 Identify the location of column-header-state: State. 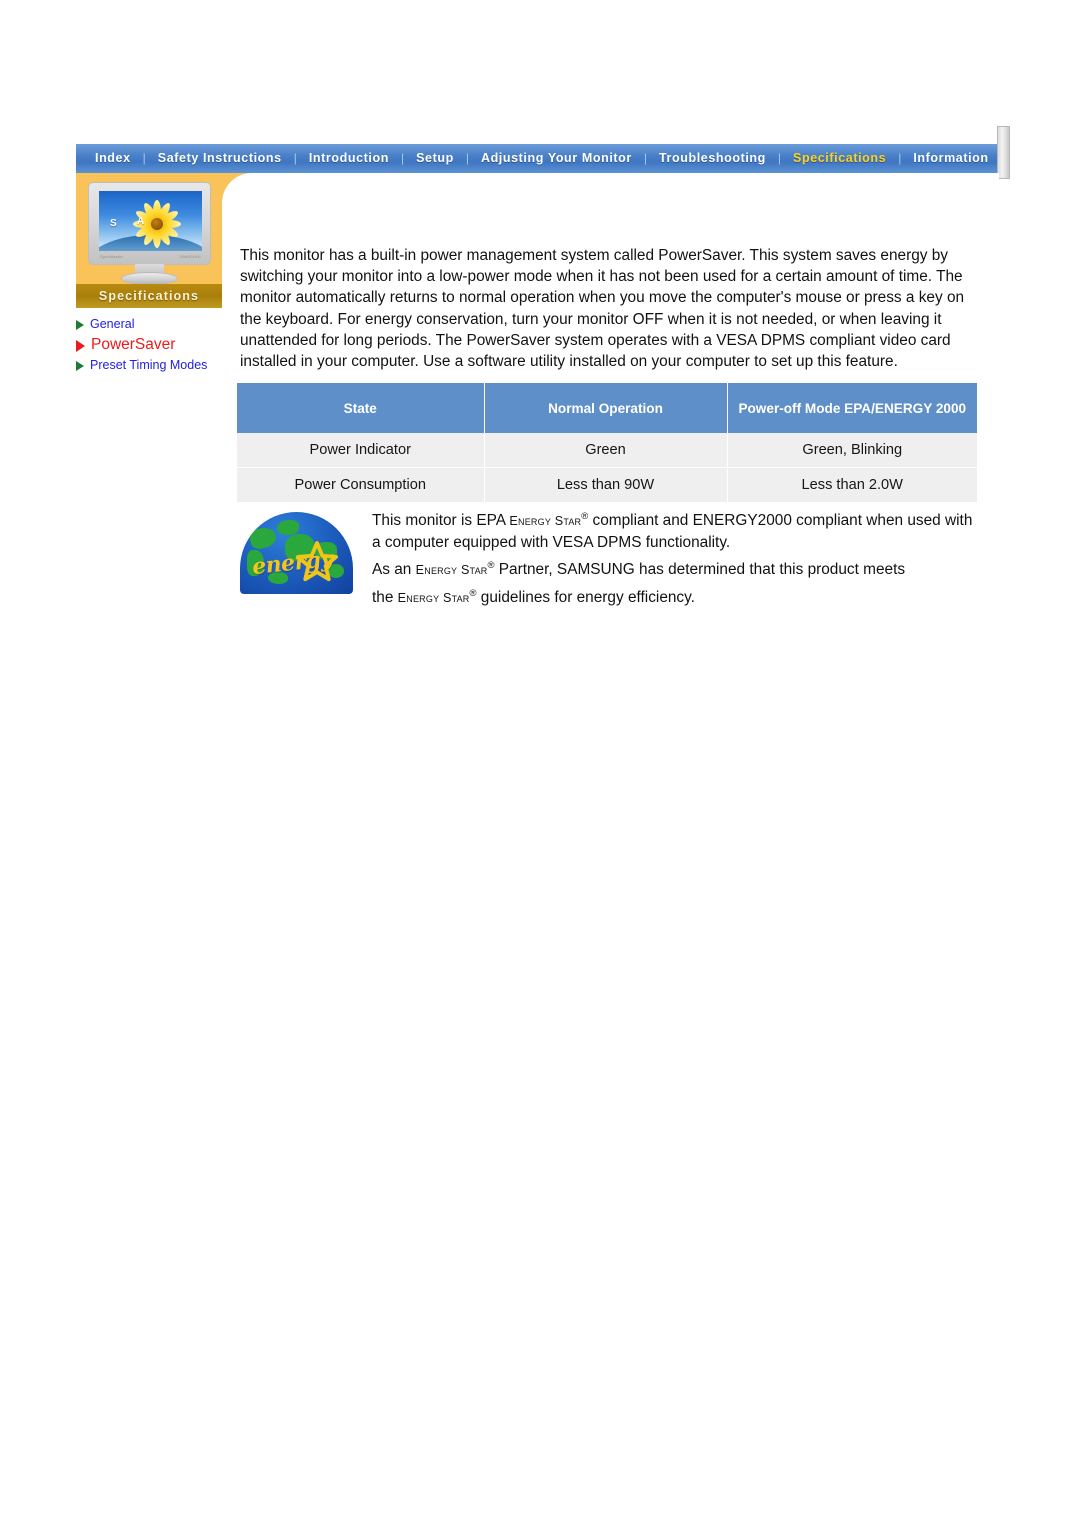
(361, 408).